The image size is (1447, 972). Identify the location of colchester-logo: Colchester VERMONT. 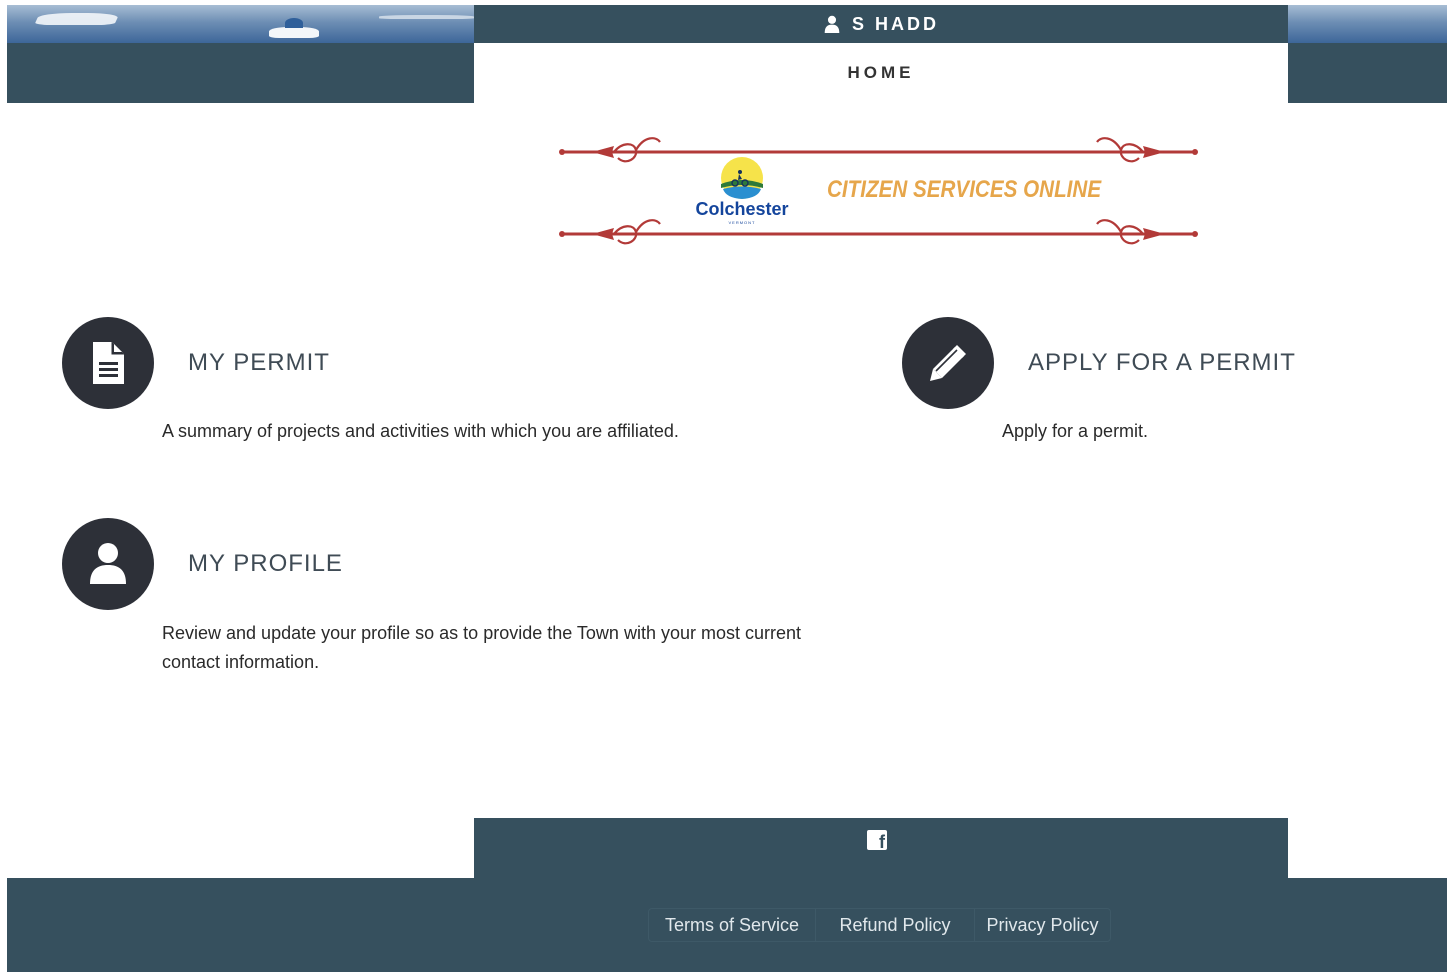
(742, 190).